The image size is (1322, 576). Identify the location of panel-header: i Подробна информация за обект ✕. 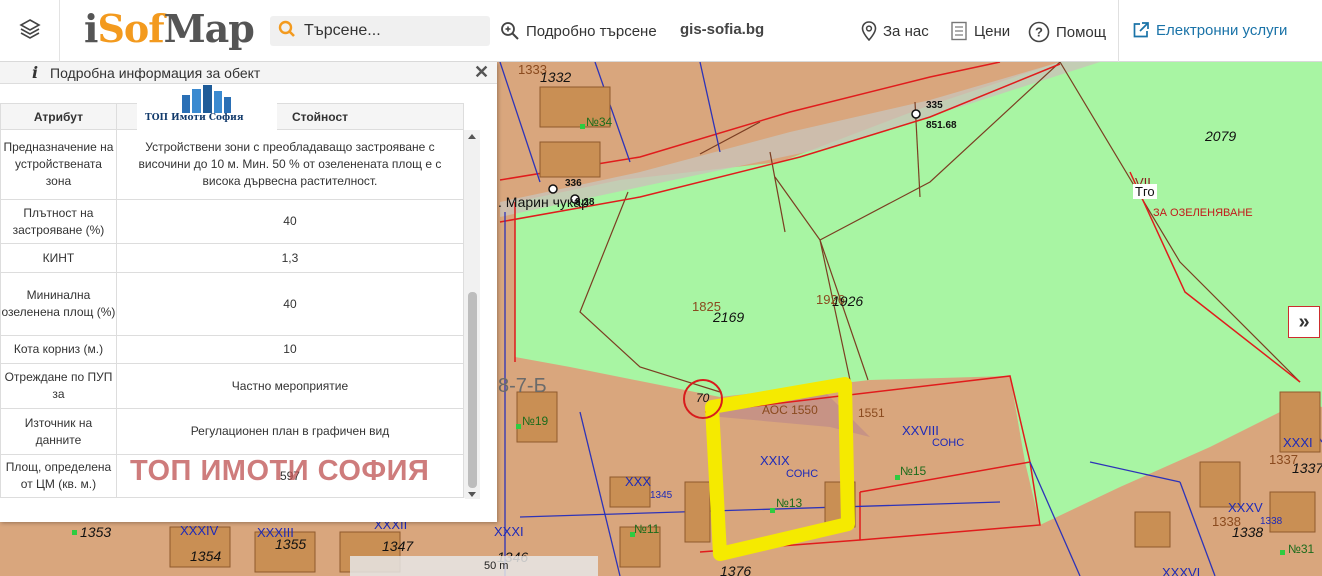
(248, 73).